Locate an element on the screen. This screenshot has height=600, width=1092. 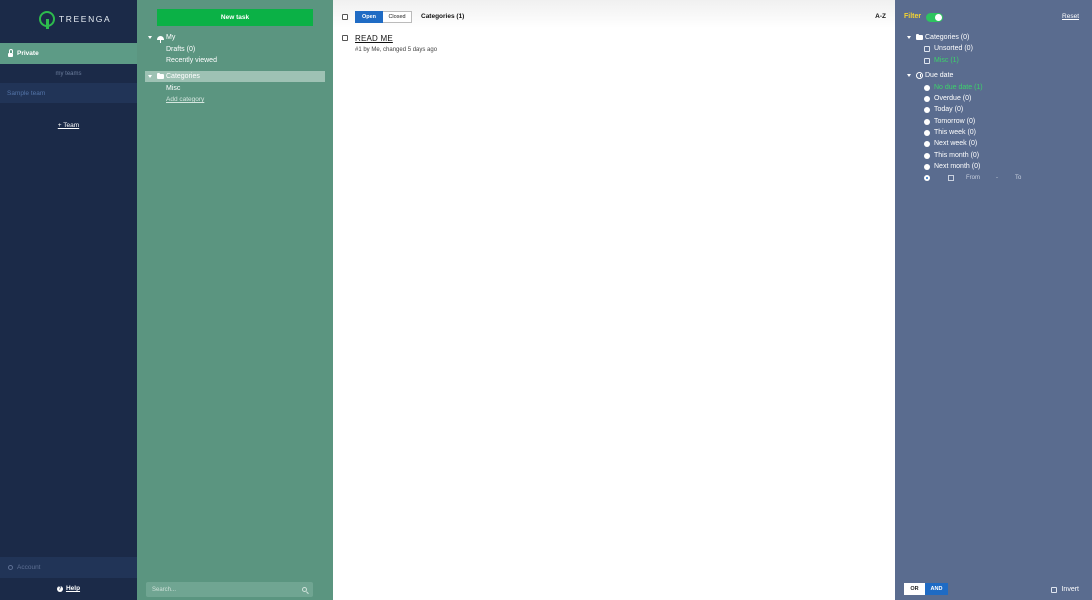
open-closed-toggle: Open Closed is located at coordinates (383, 17).